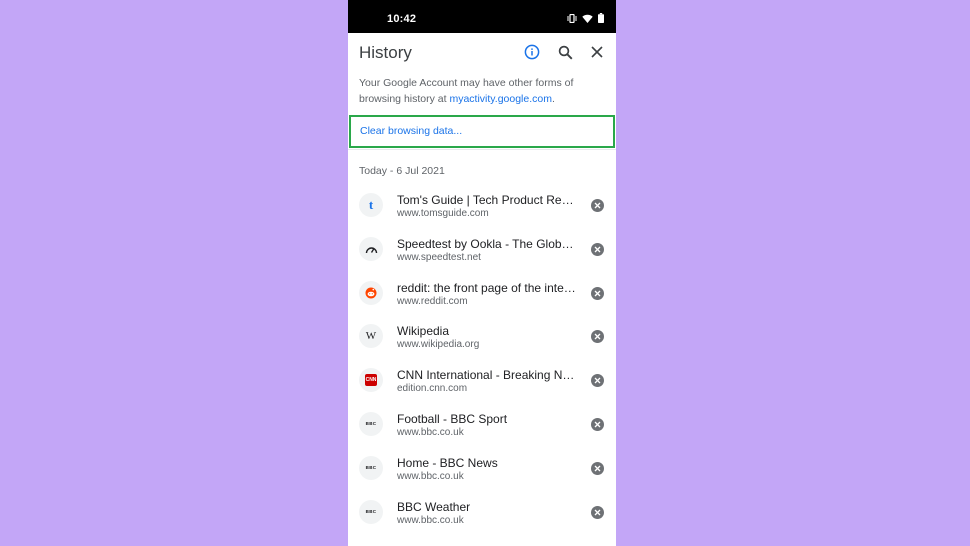 The image size is (970, 546). I want to click on entry-title: Wikipedia, so click(423, 331).